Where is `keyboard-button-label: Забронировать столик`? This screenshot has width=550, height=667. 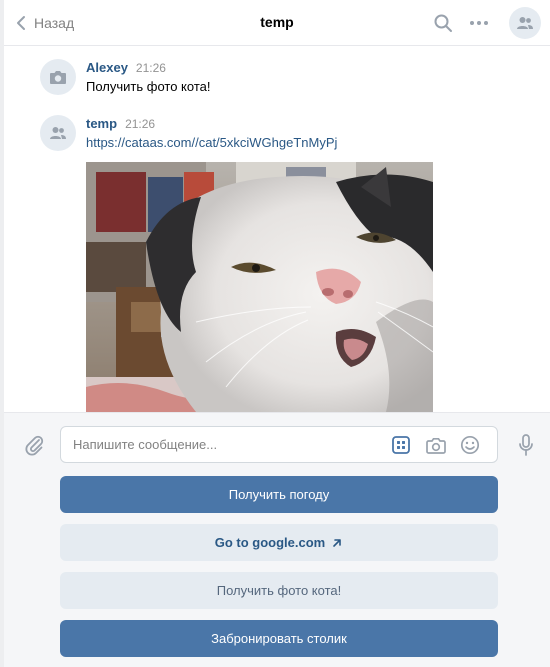 keyboard-button-label: Забронировать столик is located at coordinates (279, 638).